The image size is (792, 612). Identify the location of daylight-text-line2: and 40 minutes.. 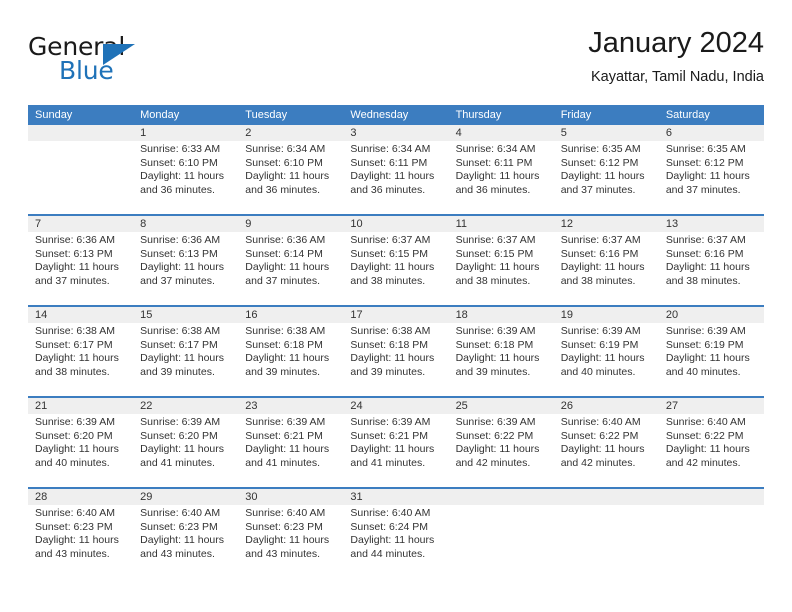
(598, 371).